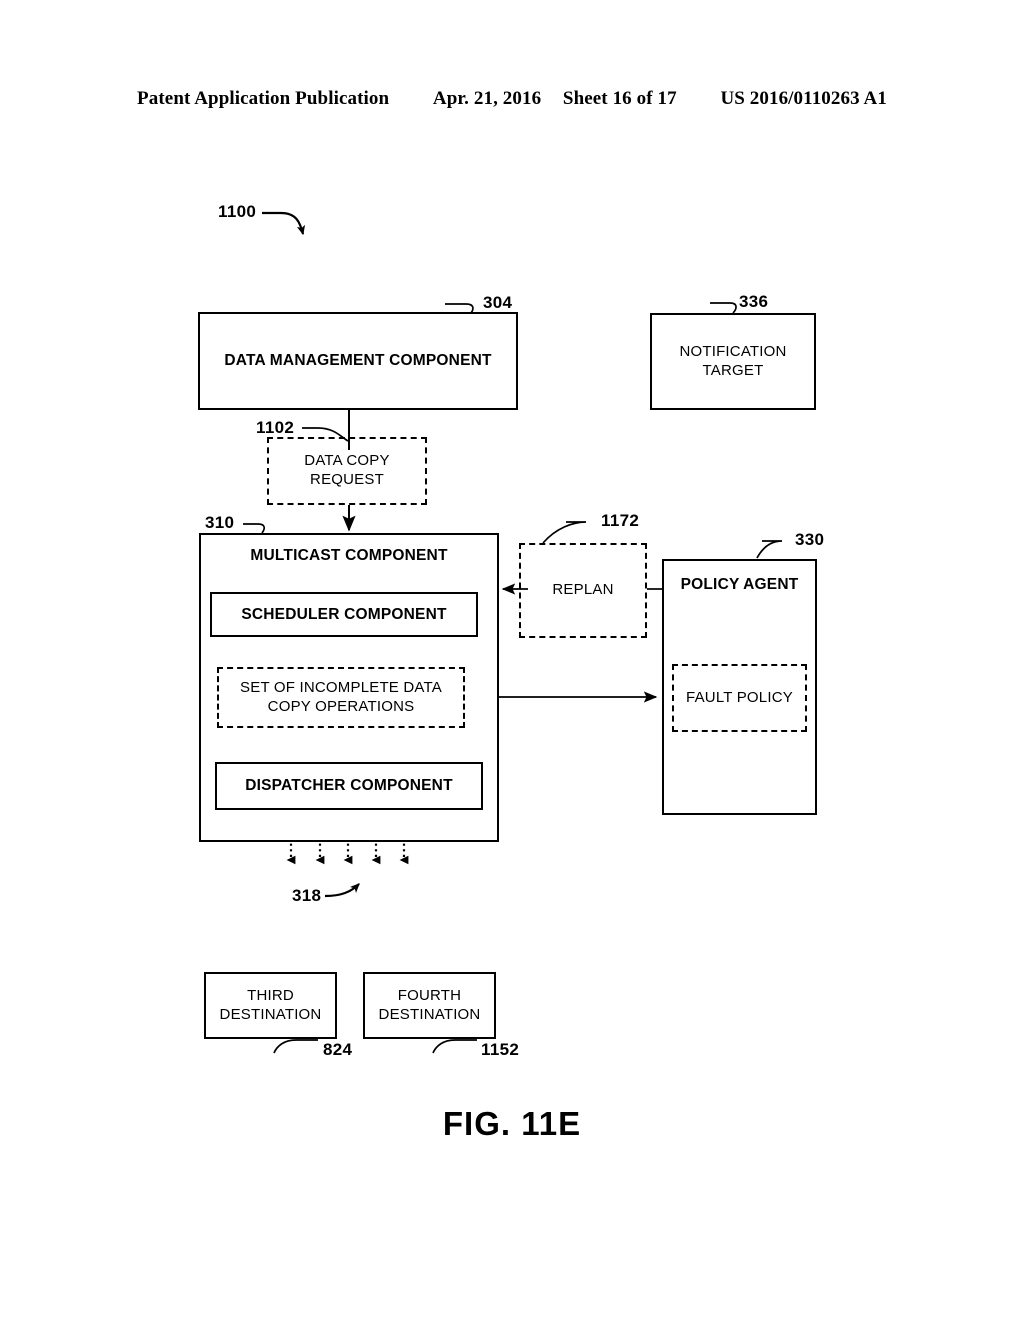  What do you see at coordinates (347, 479) in the screenshot?
I see `data-copy-request-line-2: REQUEST` at bounding box center [347, 479].